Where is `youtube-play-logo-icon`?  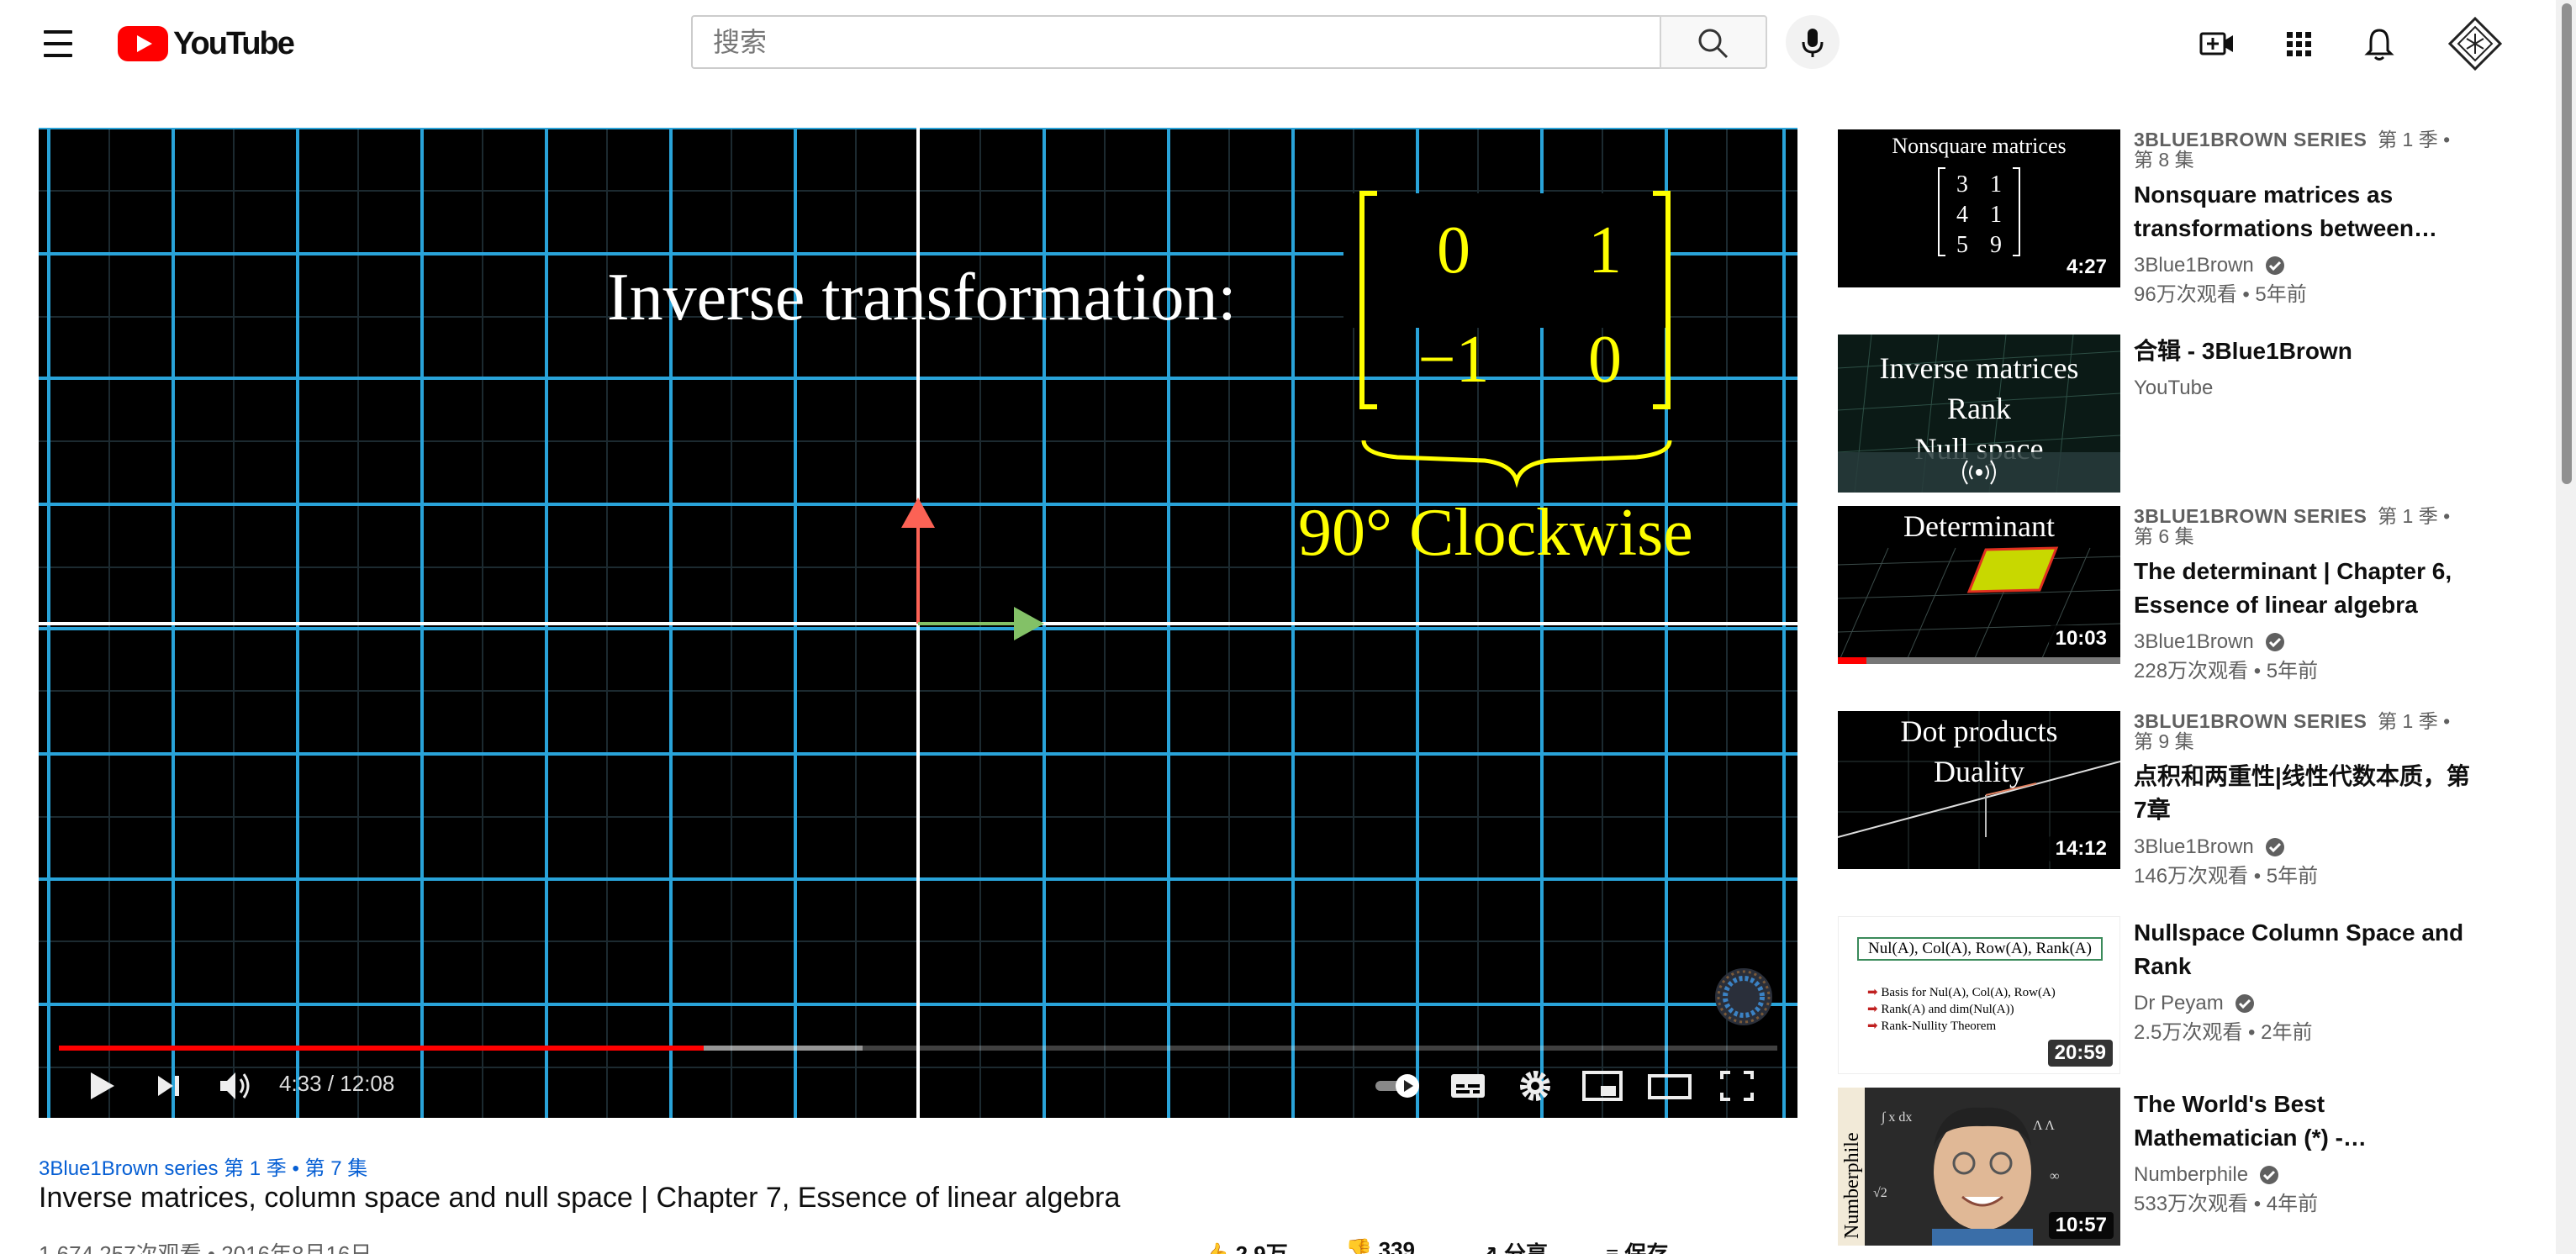 youtube-play-logo-icon is located at coordinates (143, 43).